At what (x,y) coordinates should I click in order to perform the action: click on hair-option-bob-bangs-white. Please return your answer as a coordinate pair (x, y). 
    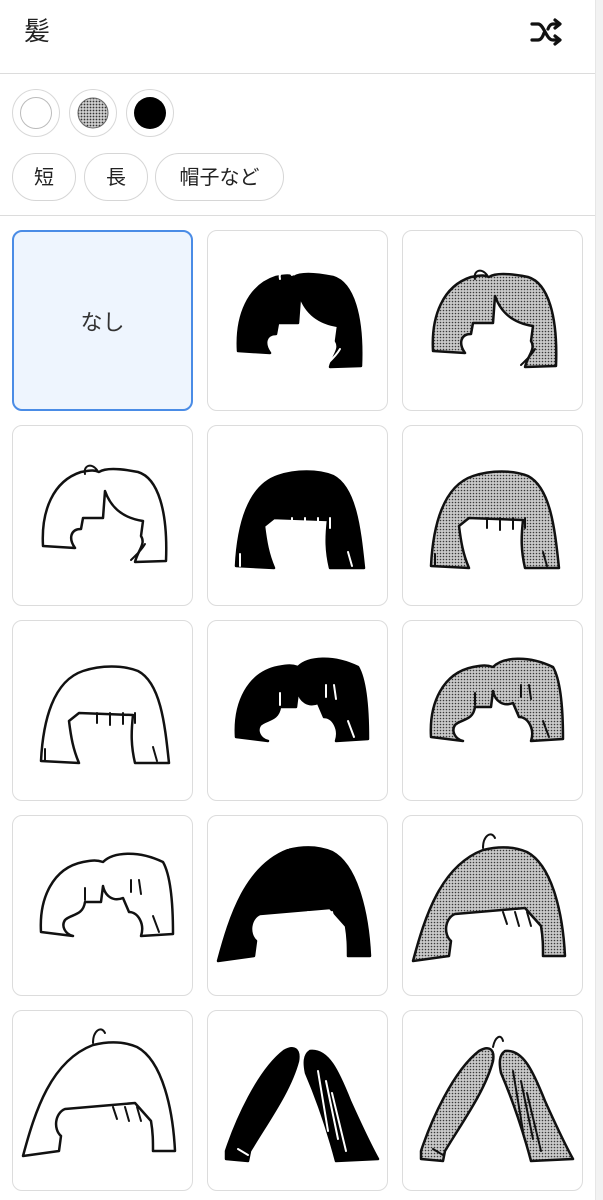
    Looking at the image, I should click on (102, 710).